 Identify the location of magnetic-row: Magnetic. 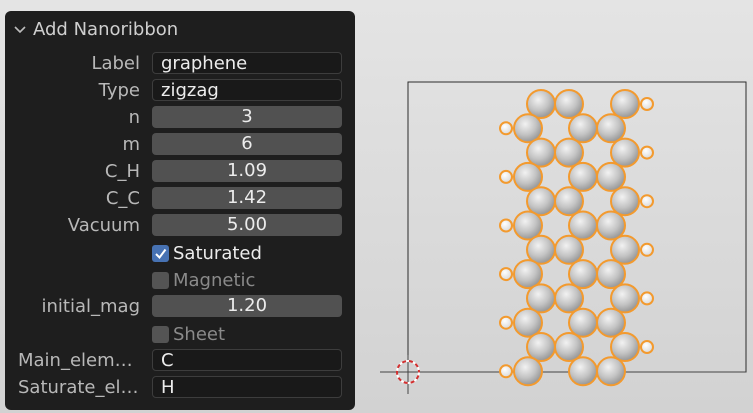
(180, 280).